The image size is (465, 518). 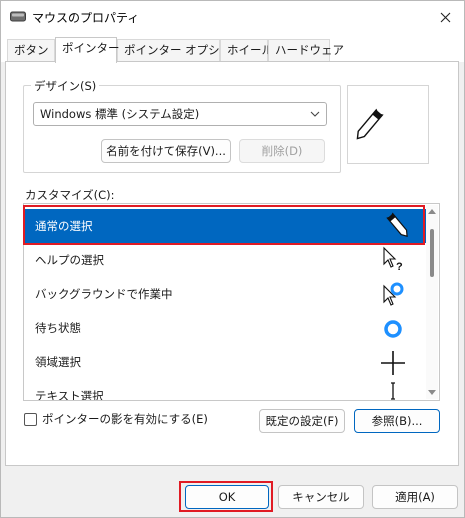 I want to click on ok-button-highlight, so click(x=226, y=496).